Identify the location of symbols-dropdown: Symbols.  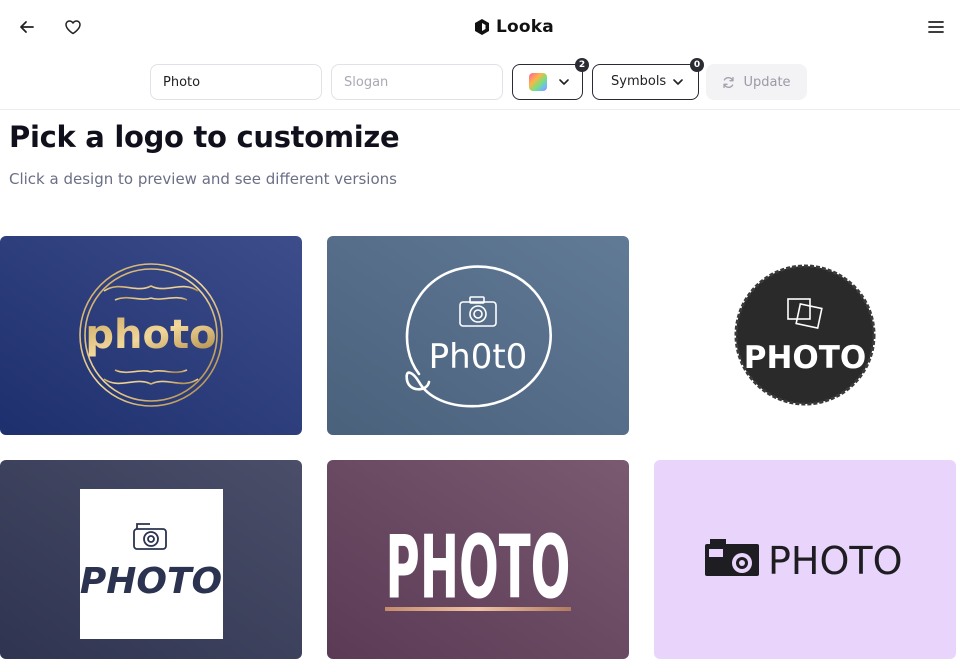
(645, 82).